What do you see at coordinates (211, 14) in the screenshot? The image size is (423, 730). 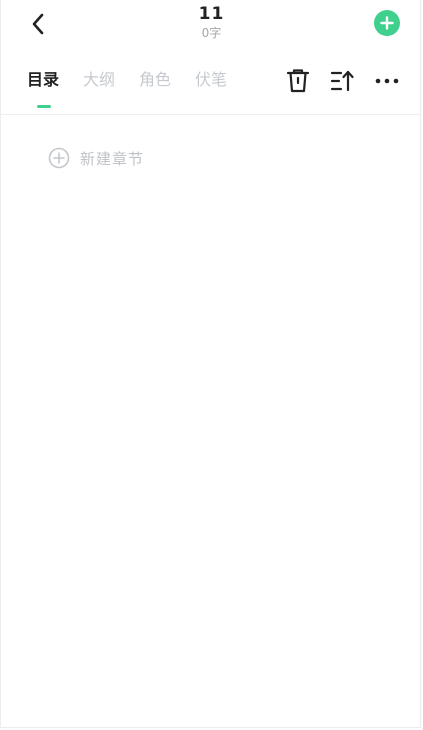 I see `book-title: 11` at bounding box center [211, 14].